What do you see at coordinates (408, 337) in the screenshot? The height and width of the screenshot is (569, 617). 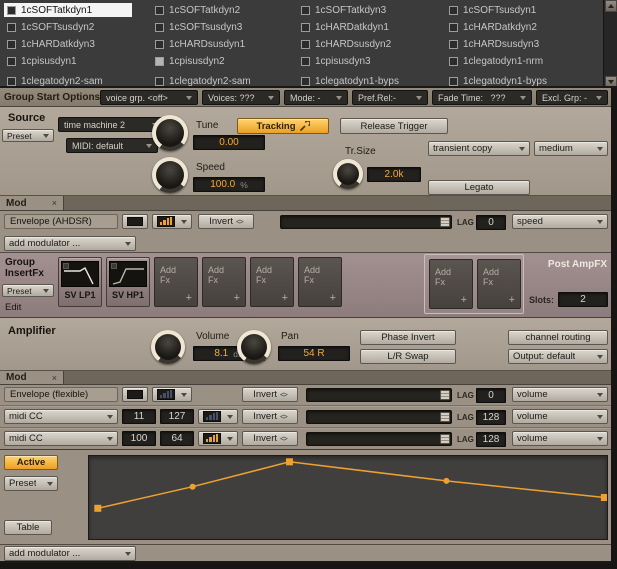 I see `phase-invert-button: Phase Invert` at bounding box center [408, 337].